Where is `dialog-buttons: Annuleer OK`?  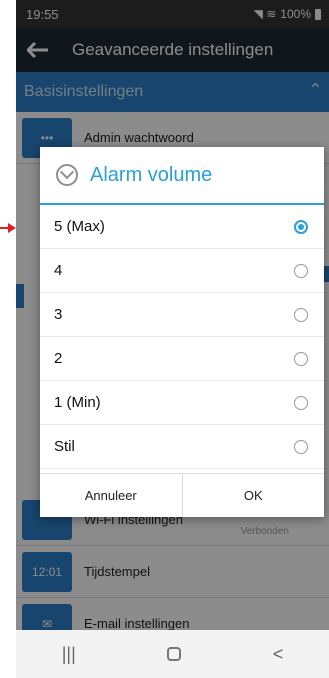 dialog-buttons: Annuleer OK is located at coordinates (182, 495).